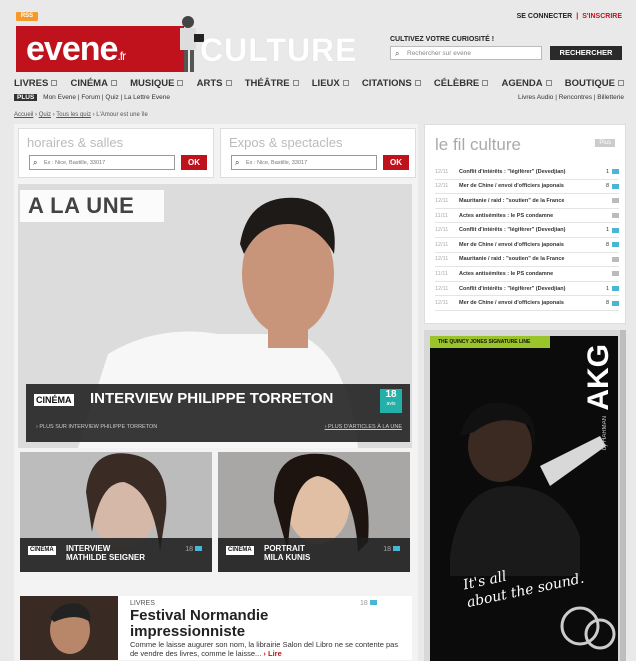  I want to click on nav-item: LIEUX, so click(330, 83).